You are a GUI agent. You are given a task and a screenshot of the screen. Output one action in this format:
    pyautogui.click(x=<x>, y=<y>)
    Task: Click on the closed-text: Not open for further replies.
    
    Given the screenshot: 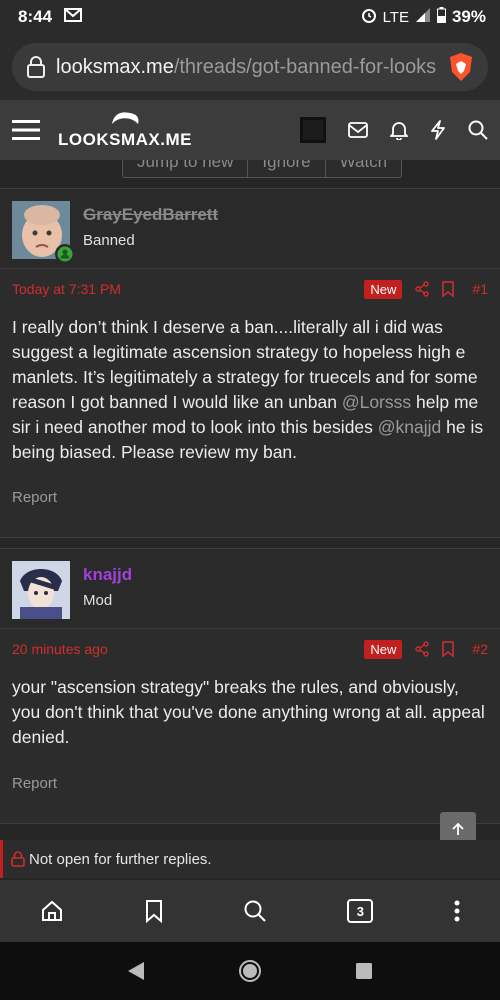 What is the action you would take?
    pyautogui.click(x=120, y=859)
    